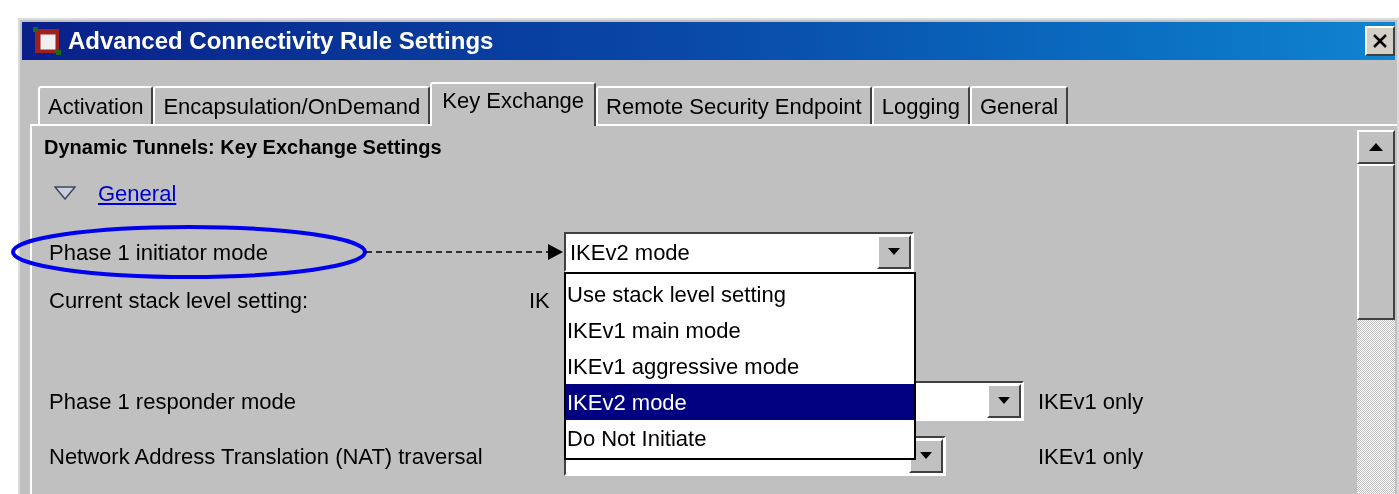 This screenshot has width=1399, height=494. Describe the element at coordinates (292, 105) in the screenshot. I see `tab: Encapsulation/OnDemand` at that location.